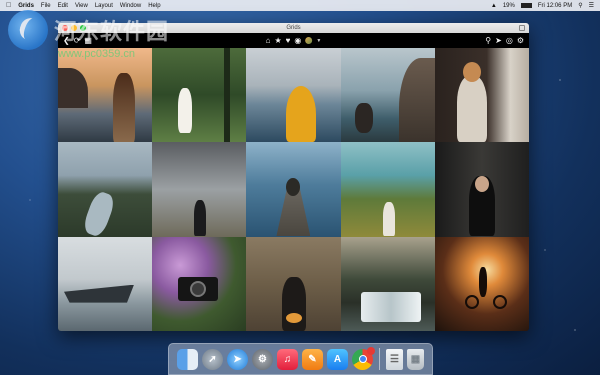 The width and height of the screenshot is (600, 375). What do you see at coordinates (415, 359) in the screenshot?
I see `dock-trash-icon: ▦` at bounding box center [415, 359].